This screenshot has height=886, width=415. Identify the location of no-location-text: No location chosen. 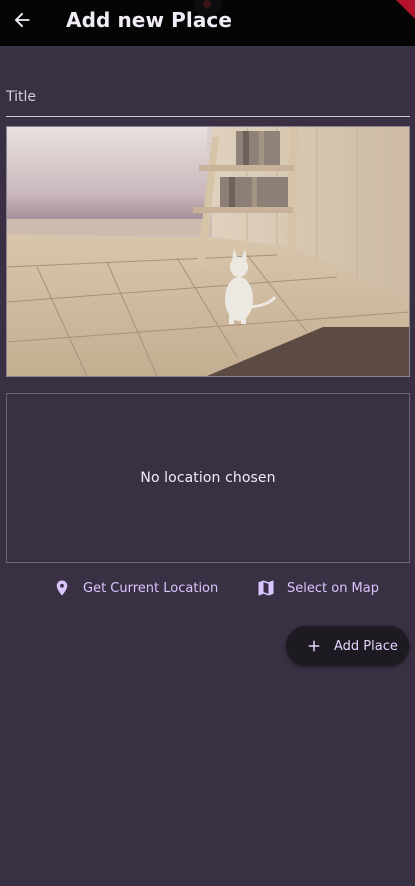
(208, 478).